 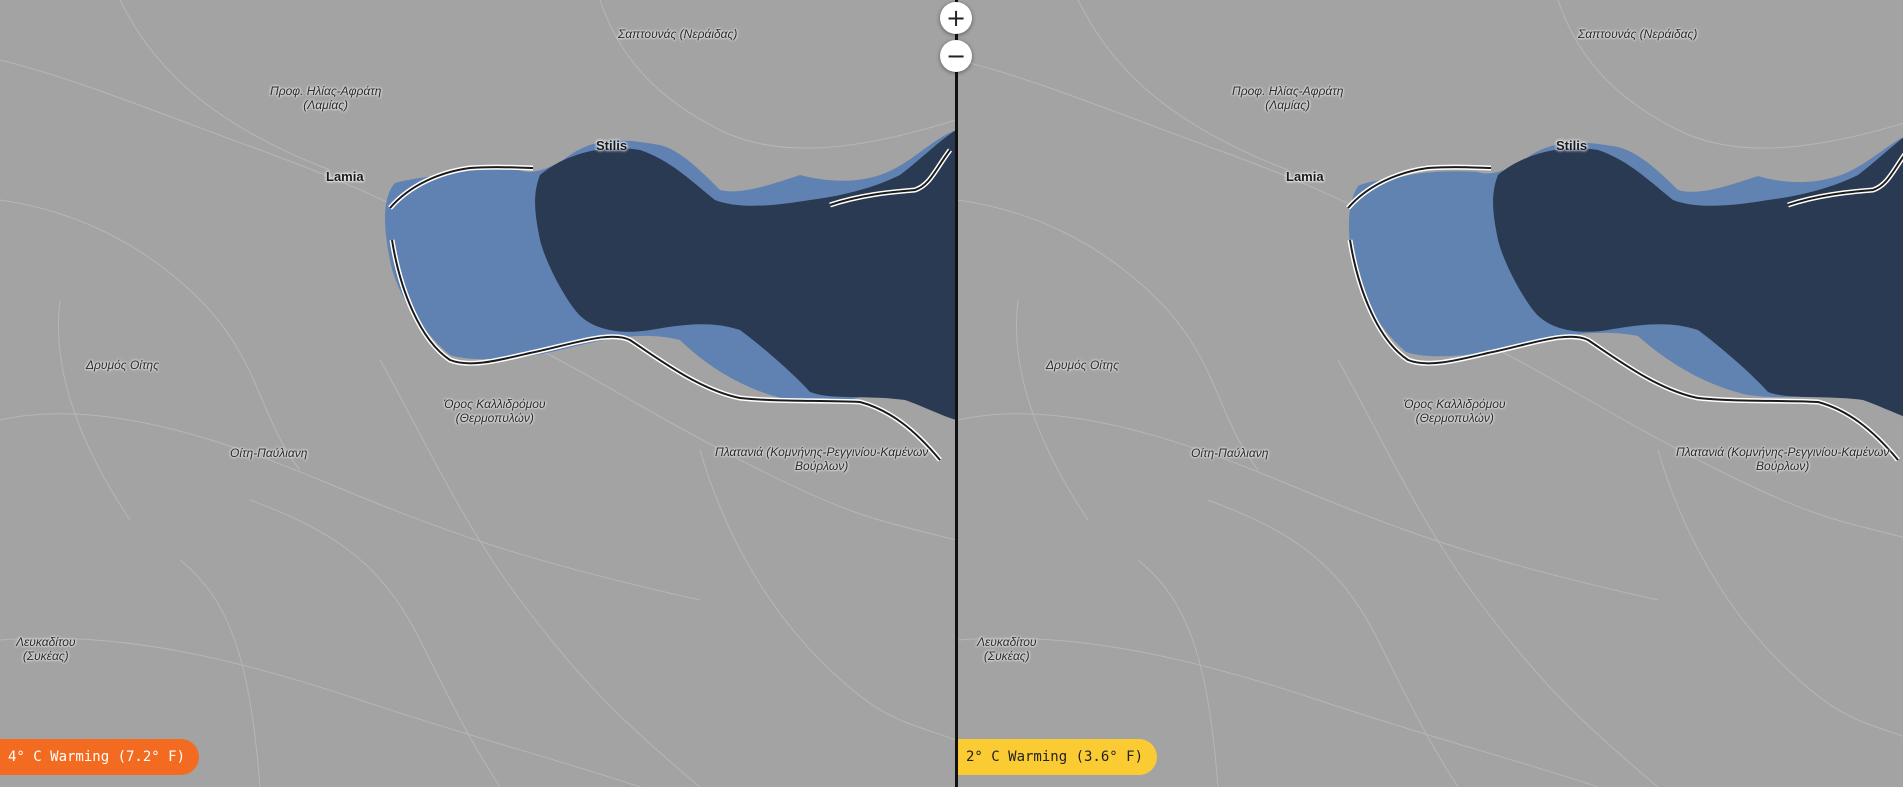 What do you see at coordinates (100, 757) in the screenshot?
I see `scenario-badge-4c: 4° C Warming (7.2° F)` at bounding box center [100, 757].